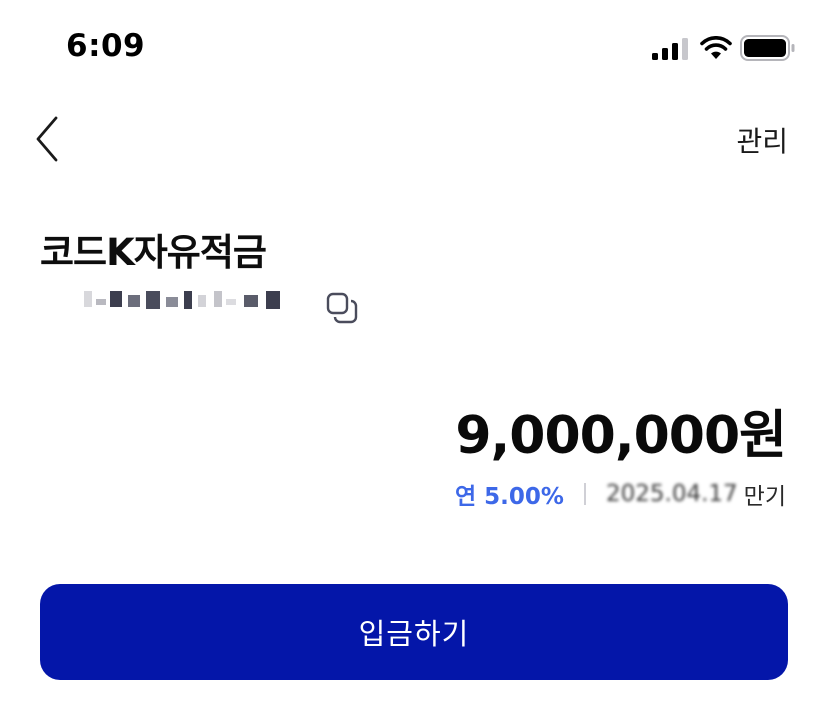 The width and height of the screenshot is (828, 702). Describe the element at coordinates (621, 436) in the screenshot. I see `balance-amount: 9,000,000원` at that location.